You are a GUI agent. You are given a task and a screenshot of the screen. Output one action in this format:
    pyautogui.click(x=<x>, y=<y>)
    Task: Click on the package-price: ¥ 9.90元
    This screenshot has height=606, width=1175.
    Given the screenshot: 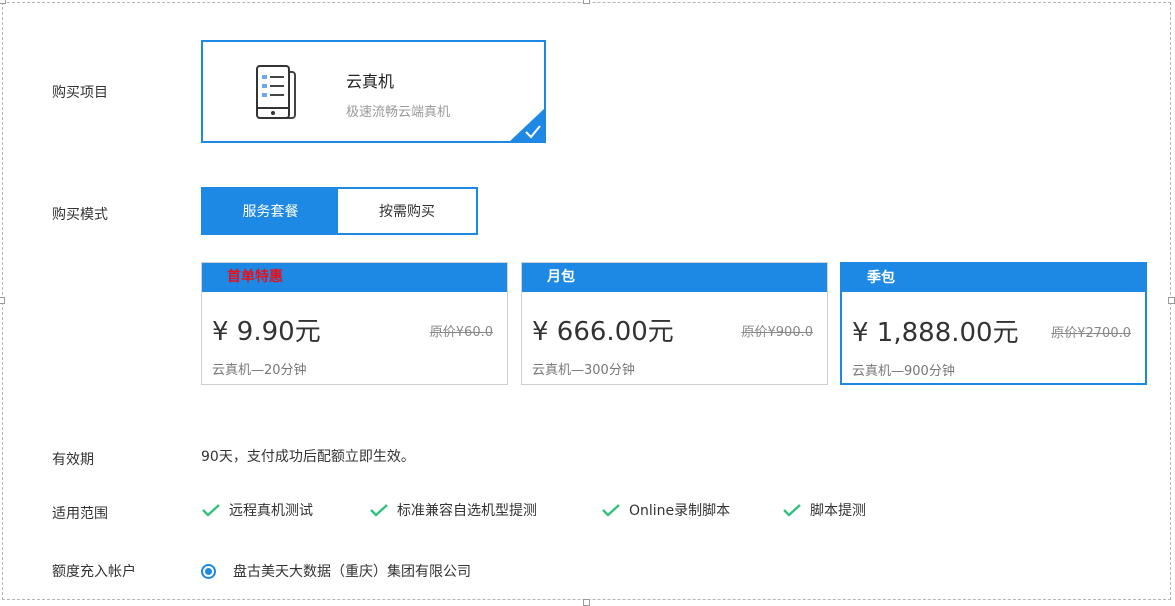 What is the action you would take?
    pyautogui.click(x=266, y=332)
    